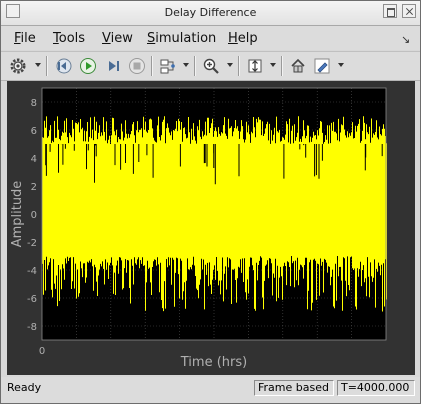 Image resolution: width=421 pixels, height=404 pixels. Describe the element at coordinates (243, 38) in the screenshot. I see `menu-help: Help` at that location.